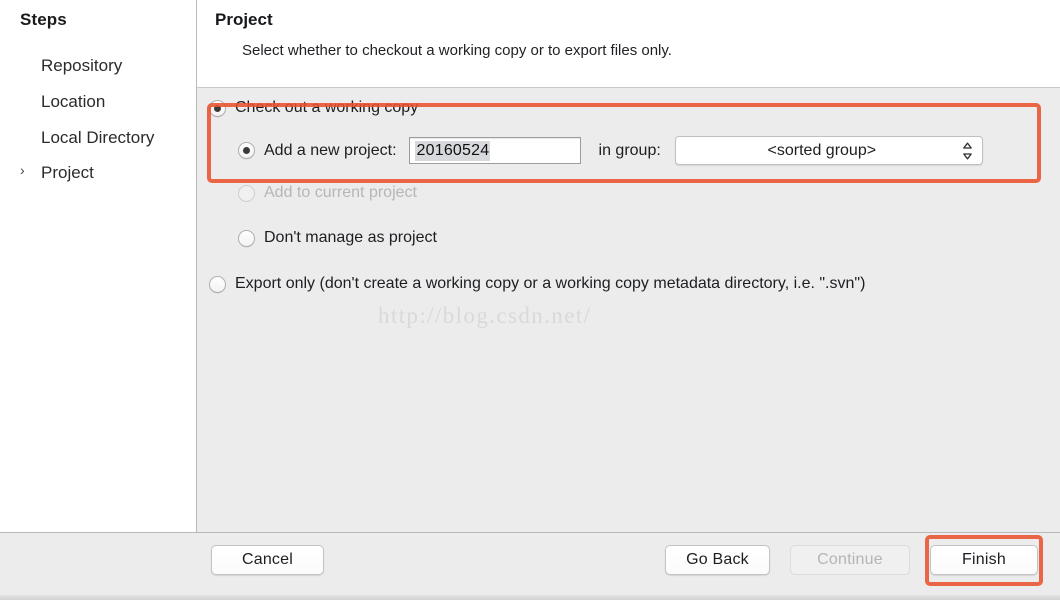 This screenshot has width=1060, height=600. What do you see at coordinates (984, 560) in the screenshot?
I see `finish-button: Finish` at bounding box center [984, 560].